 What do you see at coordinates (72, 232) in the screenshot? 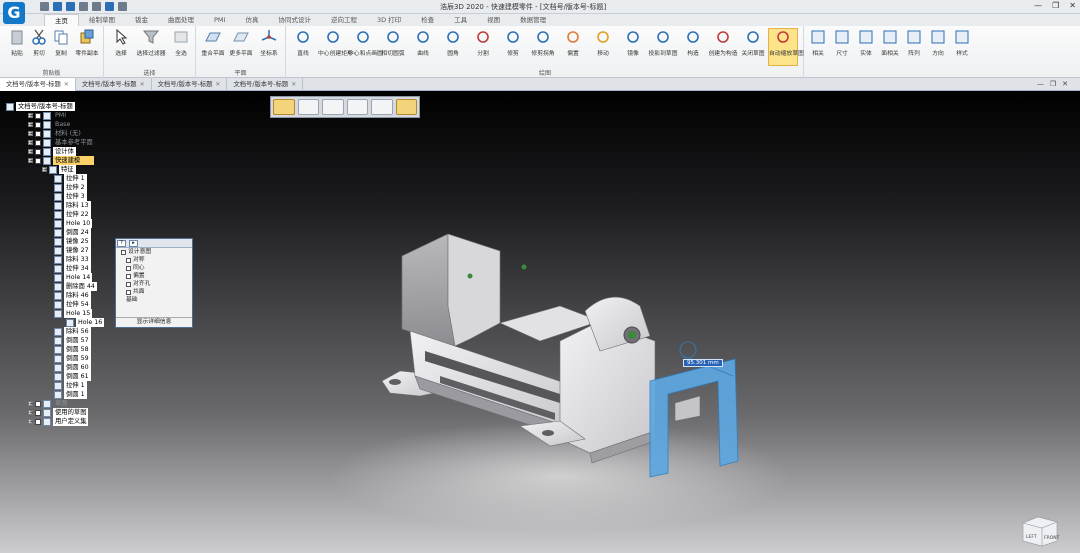
I see `tree-item: 倒圆 24` at bounding box center [72, 232].